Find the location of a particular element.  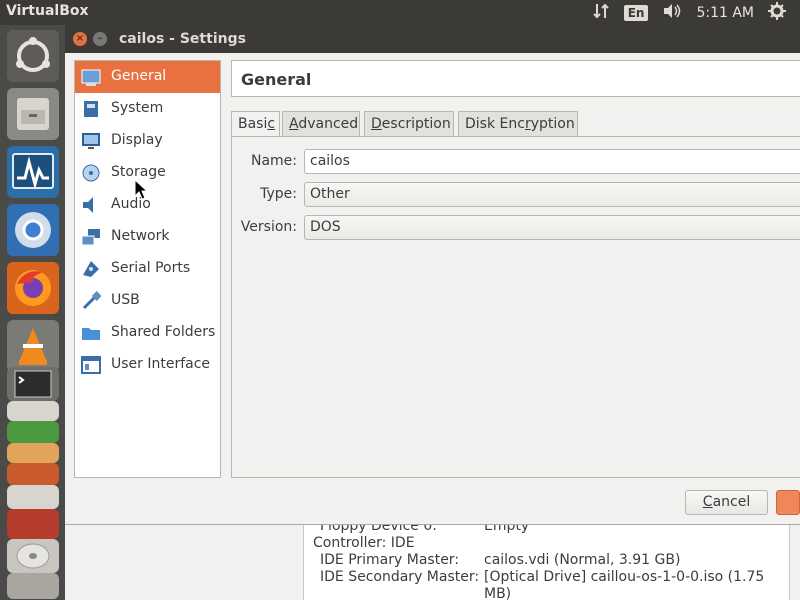

version-label: Version: is located at coordinates (268, 227).